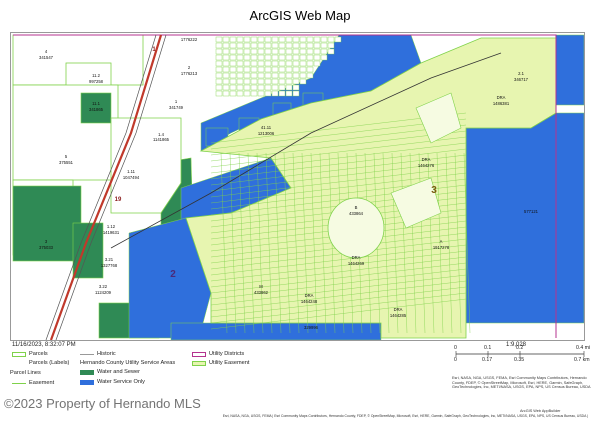 This screenshot has height=424, width=600. Describe the element at coordinates (118, 200) in the screenshot. I see `road-label: 19` at that location.